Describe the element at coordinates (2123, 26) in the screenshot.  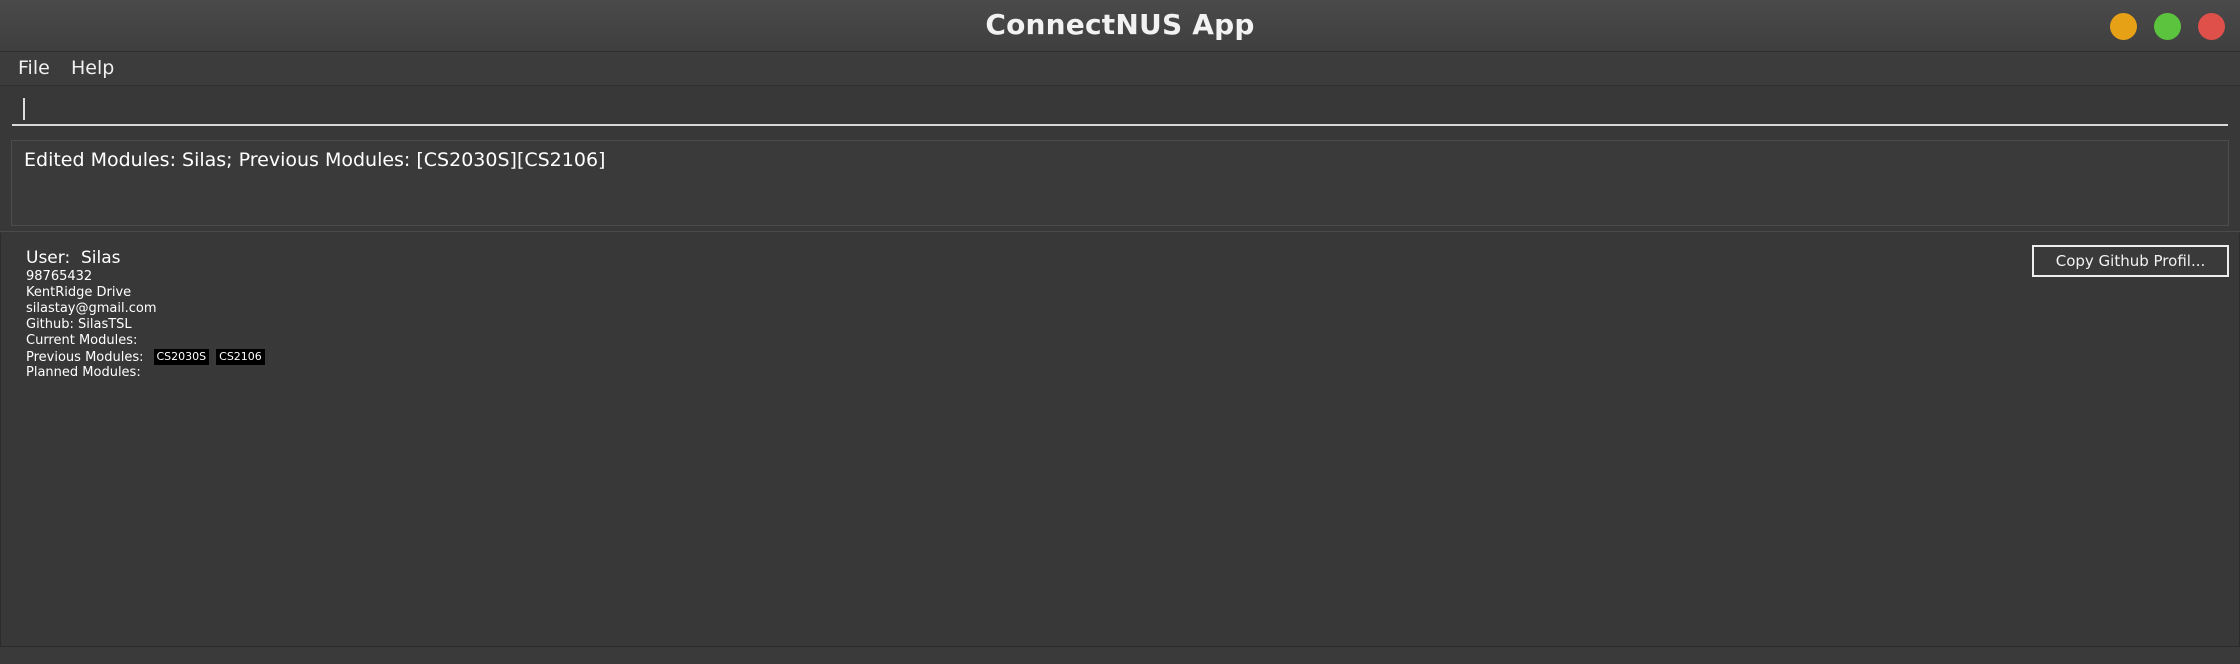
I see `minimize-button` at that location.